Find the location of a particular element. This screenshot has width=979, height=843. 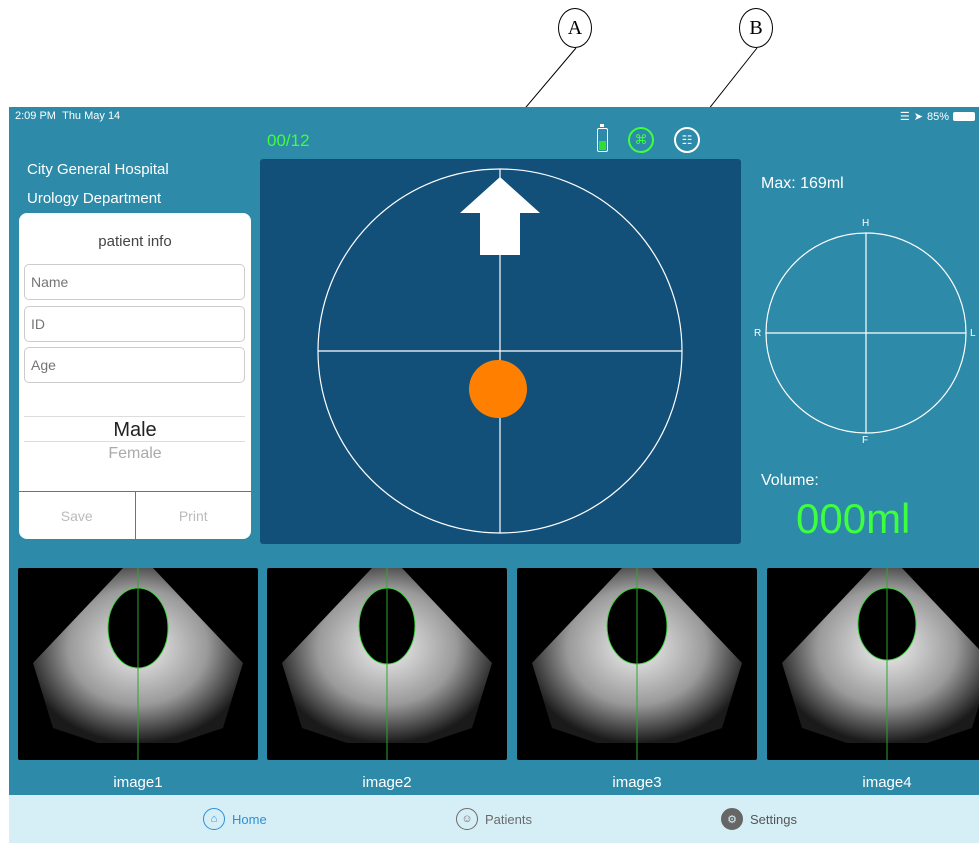

battery-percent: 85% is located at coordinates (937, 116).